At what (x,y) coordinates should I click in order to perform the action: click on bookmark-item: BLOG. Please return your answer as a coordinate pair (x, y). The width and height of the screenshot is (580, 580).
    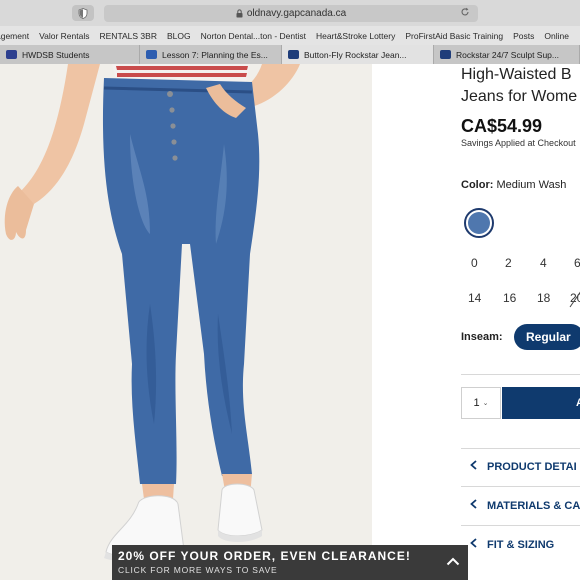
    Looking at the image, I should click on (179, 36).